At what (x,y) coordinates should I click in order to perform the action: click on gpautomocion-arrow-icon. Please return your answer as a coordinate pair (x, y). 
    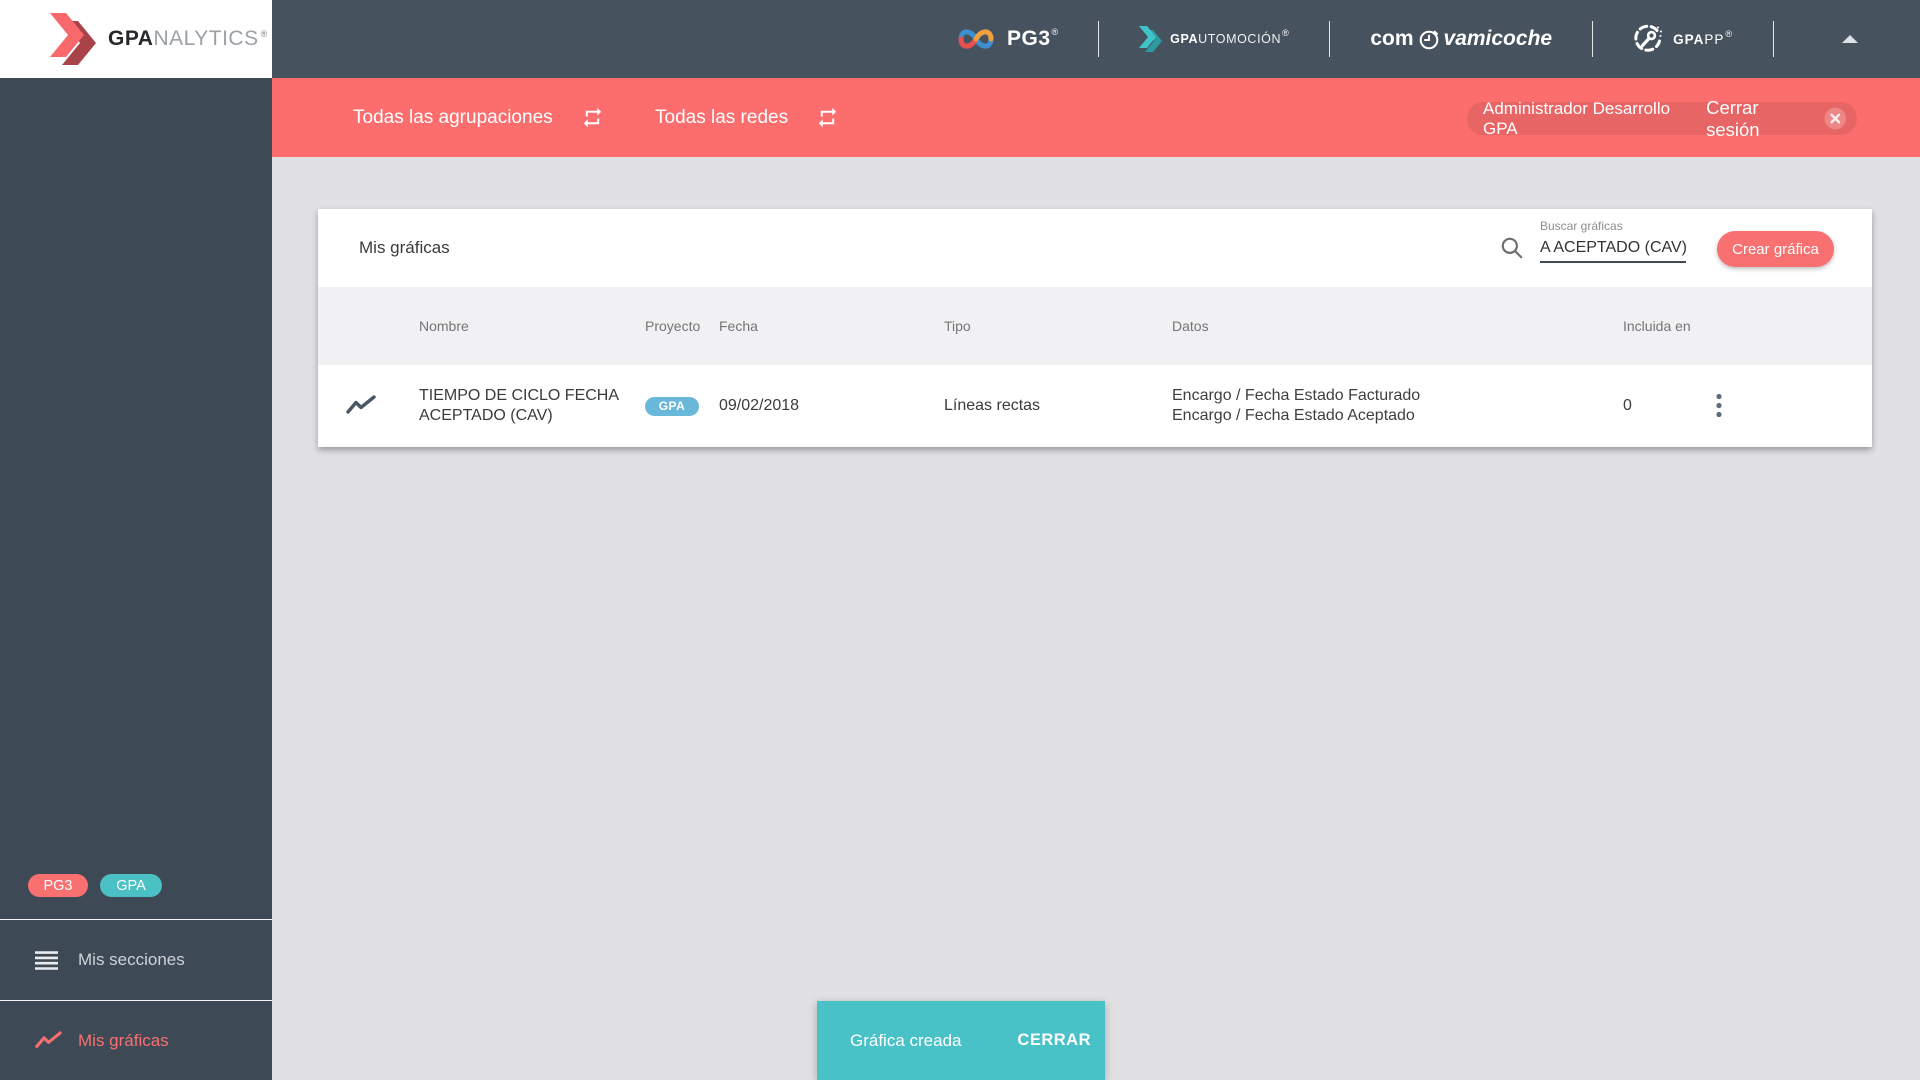
    Looking at the image, I should click on (1151, 39).